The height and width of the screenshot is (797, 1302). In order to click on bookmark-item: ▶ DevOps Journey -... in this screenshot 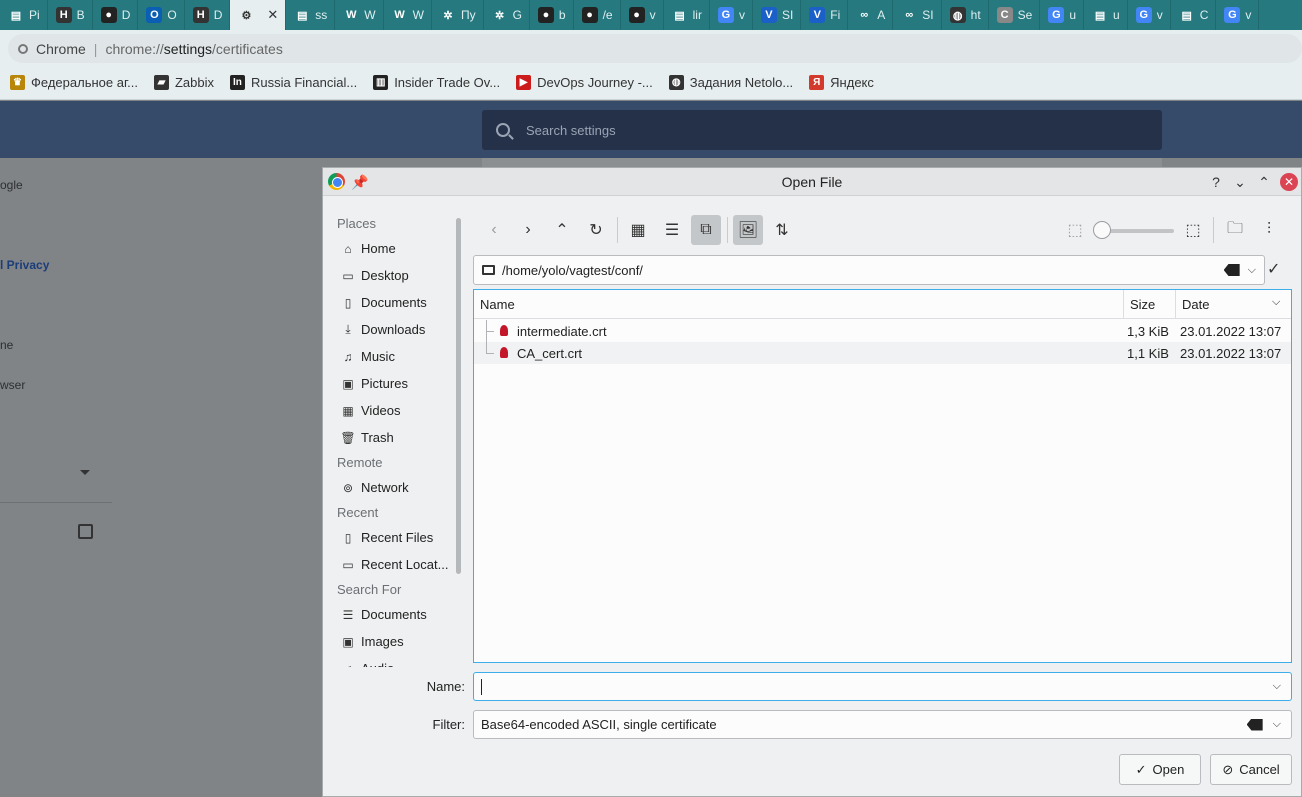, I will do `click(584, 82)`.